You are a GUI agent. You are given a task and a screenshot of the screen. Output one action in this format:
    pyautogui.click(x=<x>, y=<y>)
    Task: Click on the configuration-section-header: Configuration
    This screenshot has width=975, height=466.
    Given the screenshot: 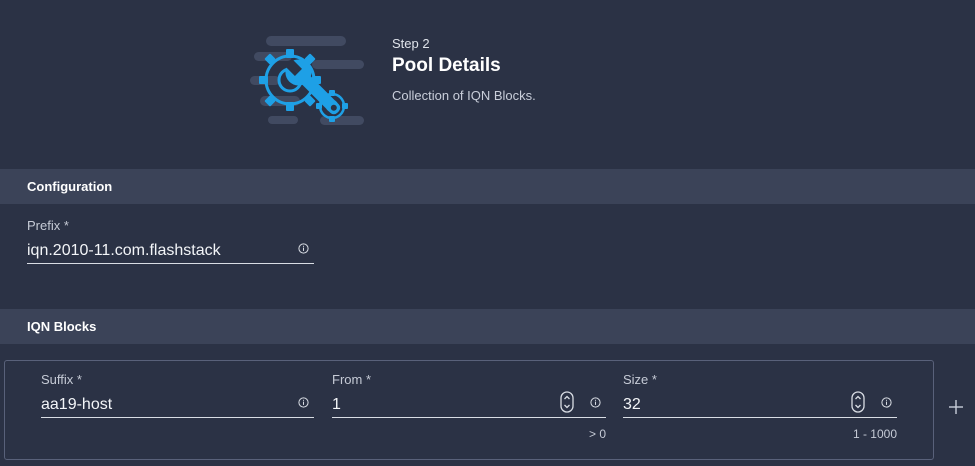 What is the action you would take?
    pyautogui.click(x=487, y=186)
    